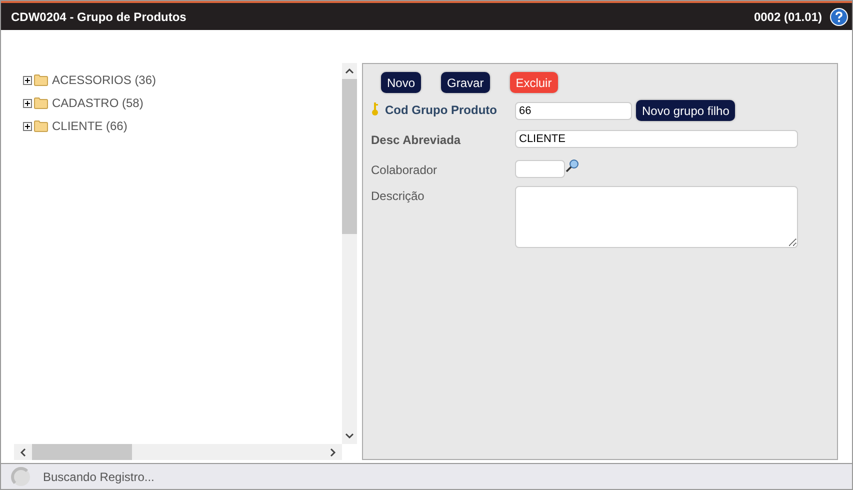 The height and width of the screenshot is (490, 853). Describe the element at coordinates (540, 169) in the screenshot. I see `lookup-field` at that location.